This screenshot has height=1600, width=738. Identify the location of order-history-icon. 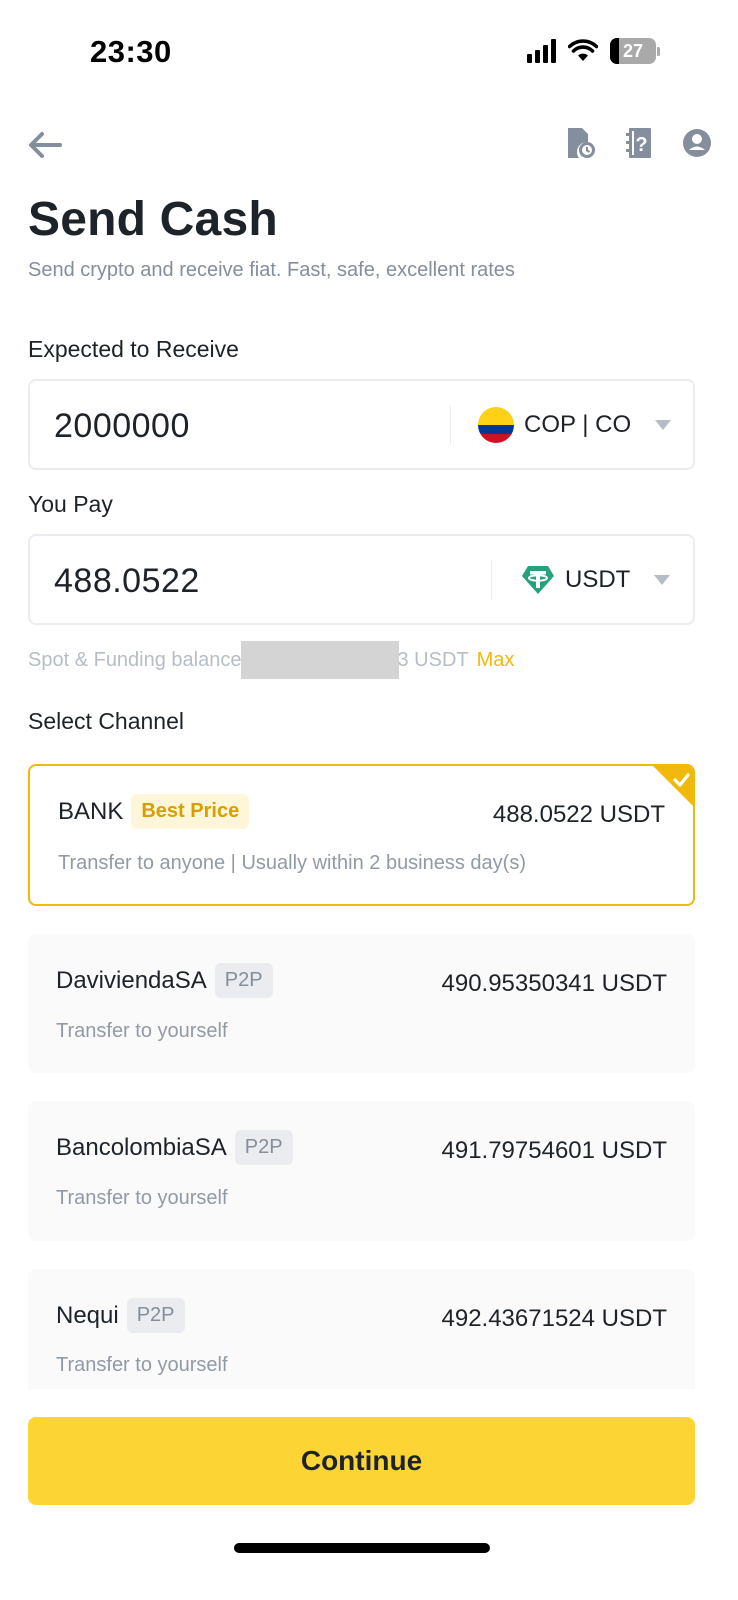
(581, 143).